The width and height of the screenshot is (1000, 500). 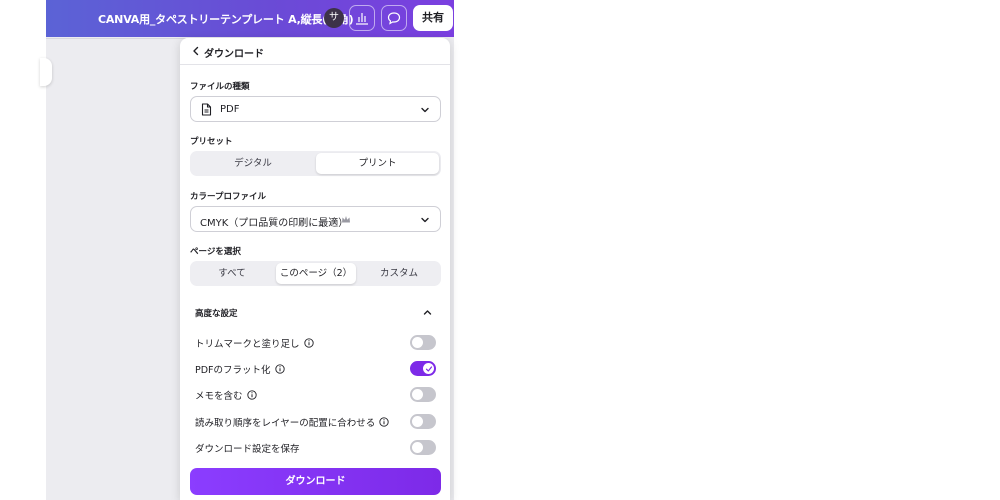 What do you see at coordinates (428, 368) in the screenshot?
I see `check-icon` at bounding box center [428, 368].